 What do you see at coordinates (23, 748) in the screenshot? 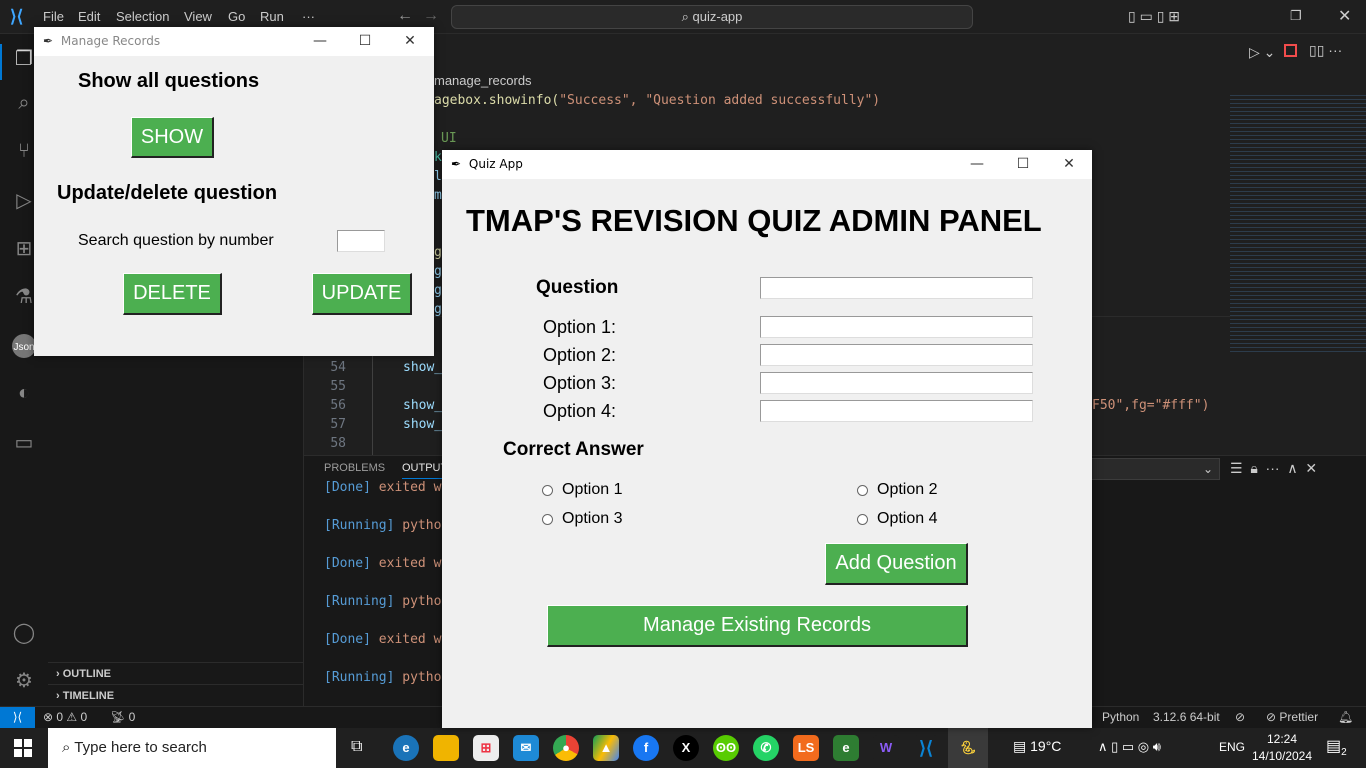
I see `start-button` at bounding box center [23, 748].